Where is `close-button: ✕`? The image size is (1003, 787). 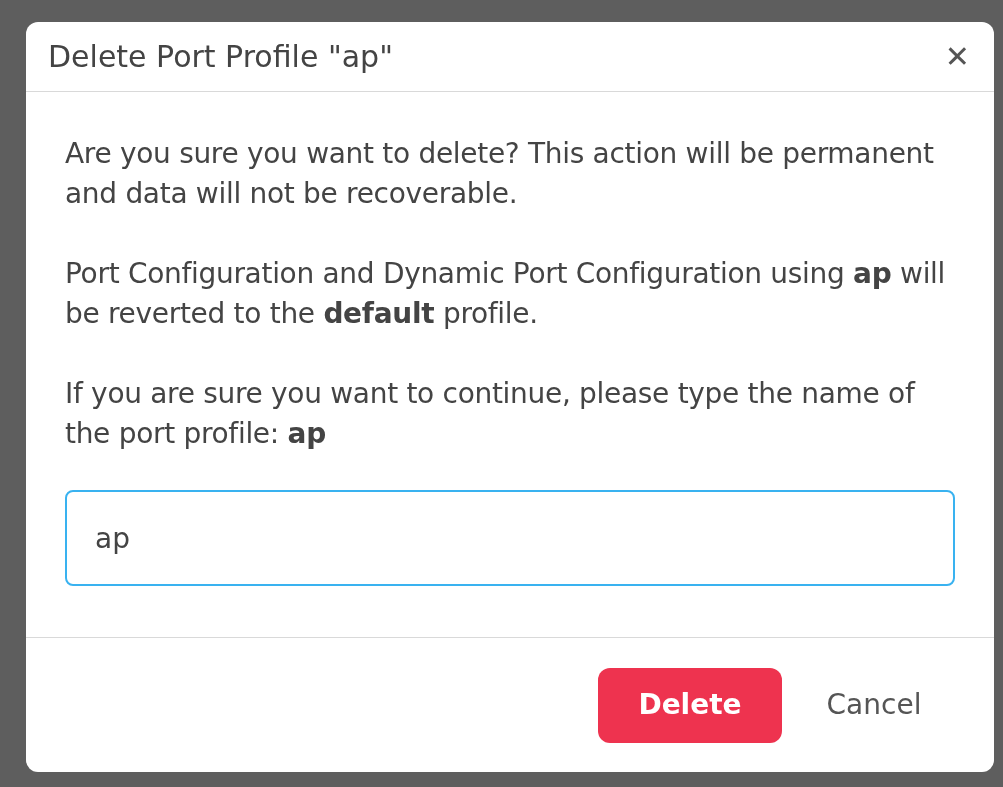 close-button: ✕ is located at coordinates (957, 56).